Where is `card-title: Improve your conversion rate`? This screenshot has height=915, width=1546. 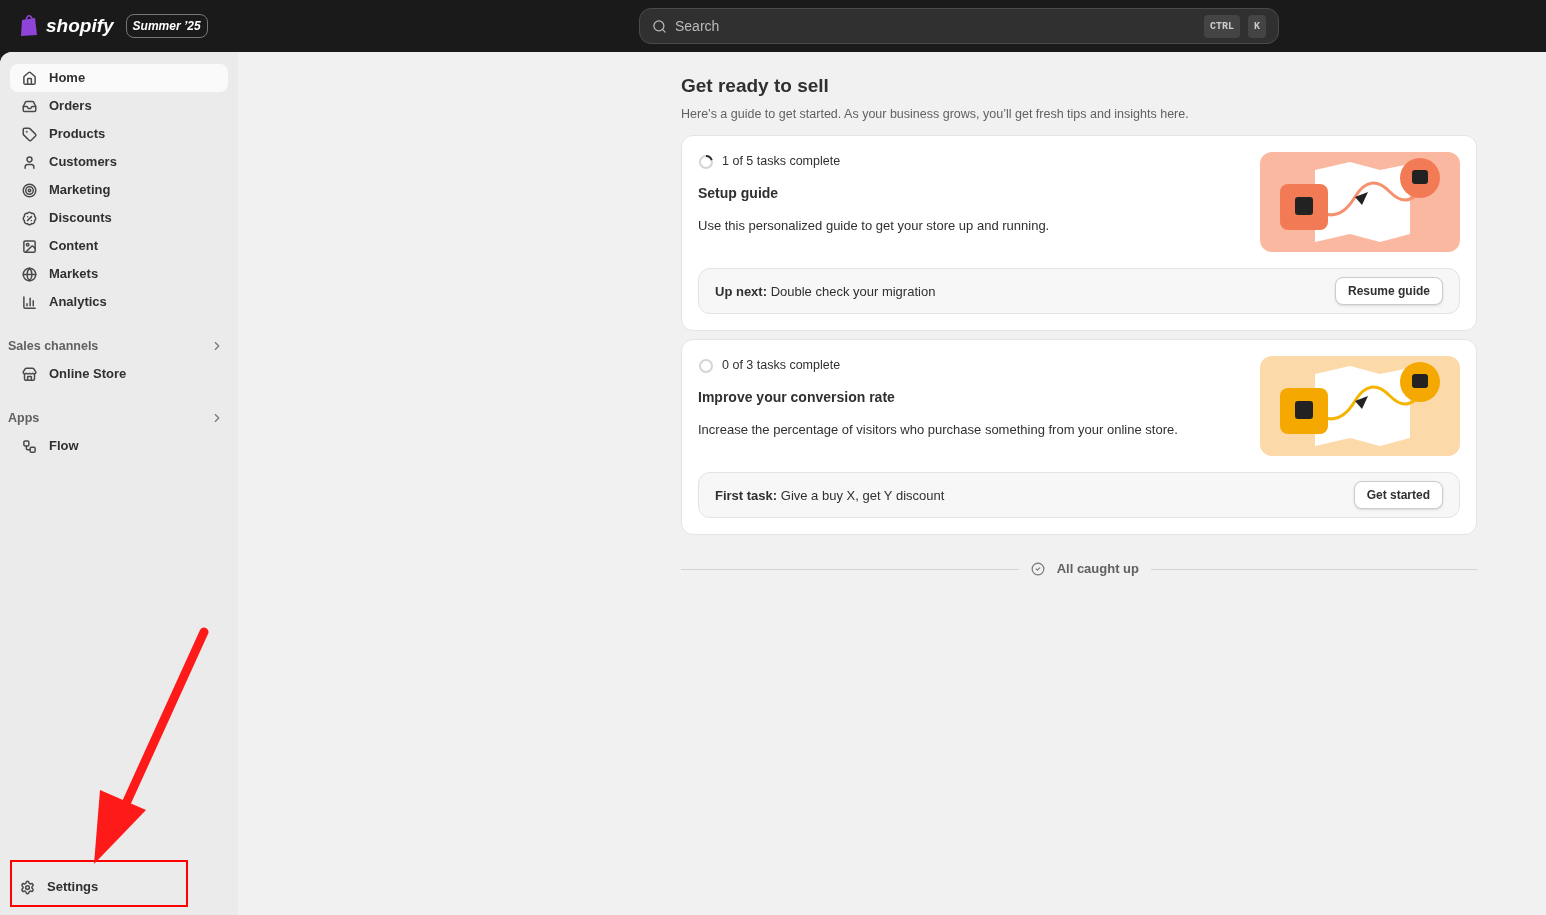
card-title: Improve your conversion rate is located at coordinates (797, 397).